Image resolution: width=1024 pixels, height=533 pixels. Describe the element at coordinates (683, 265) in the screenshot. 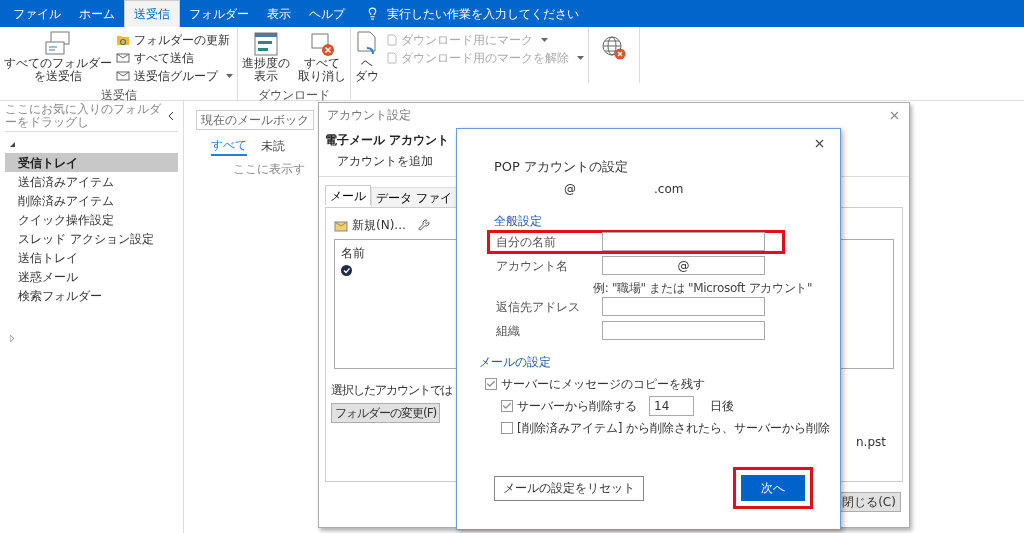

I see `text-input: @` at that location.